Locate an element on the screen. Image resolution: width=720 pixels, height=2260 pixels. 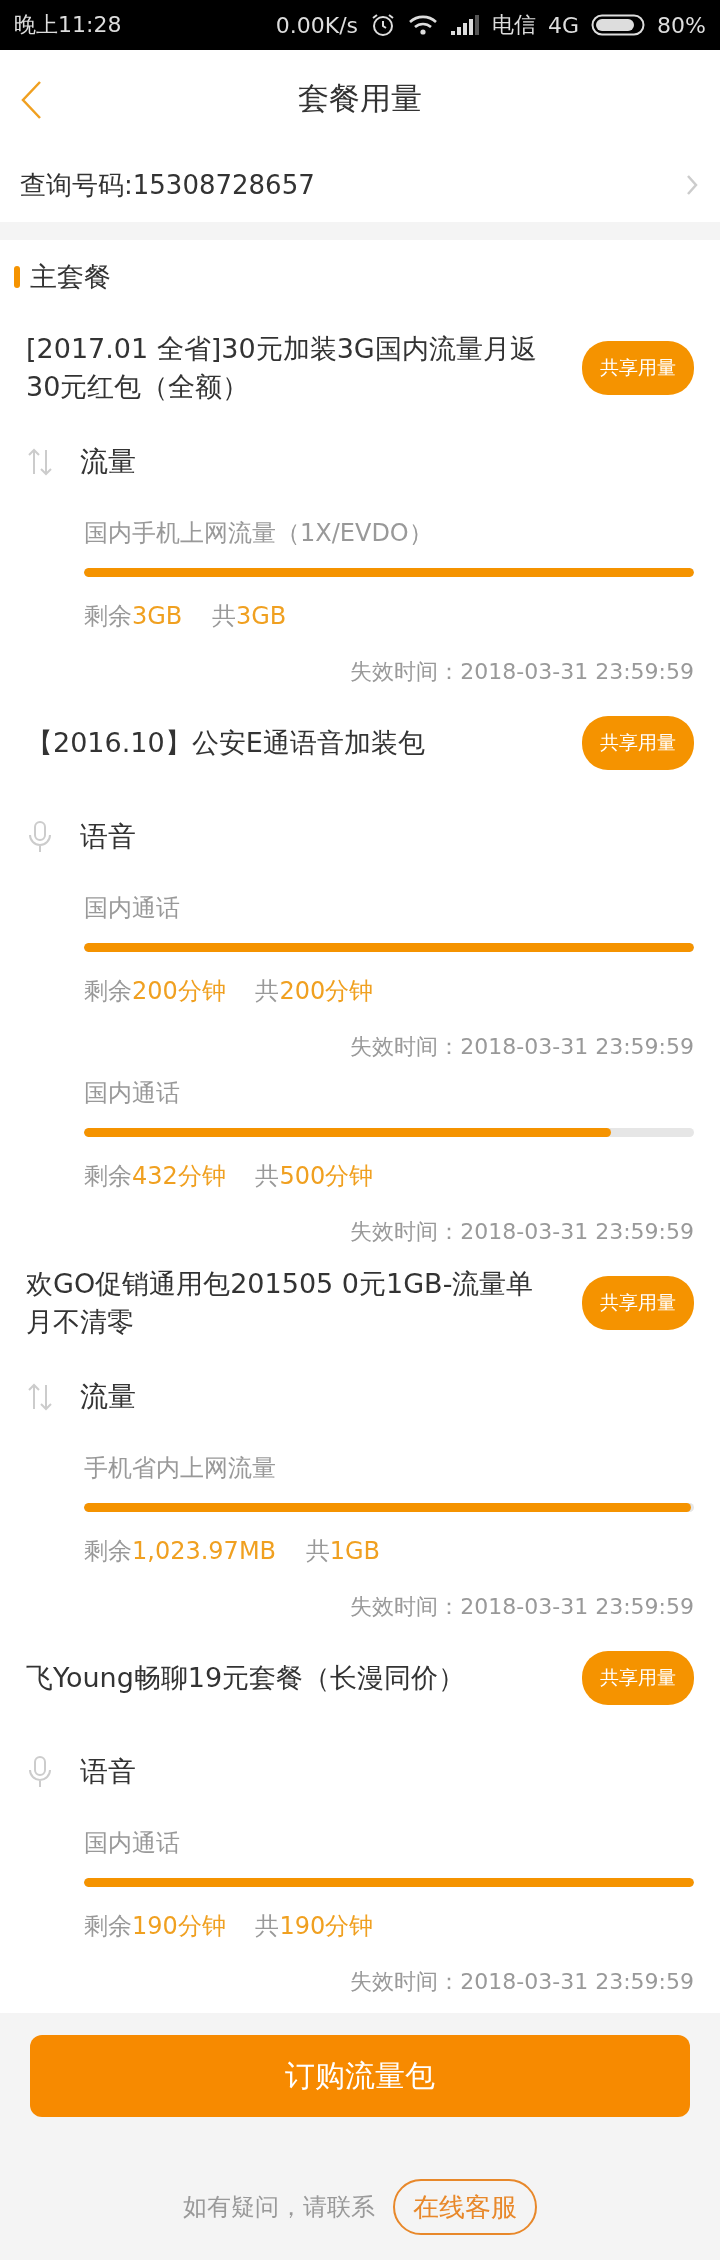
total-value: 1GB is located at coordinates (355, 1551).